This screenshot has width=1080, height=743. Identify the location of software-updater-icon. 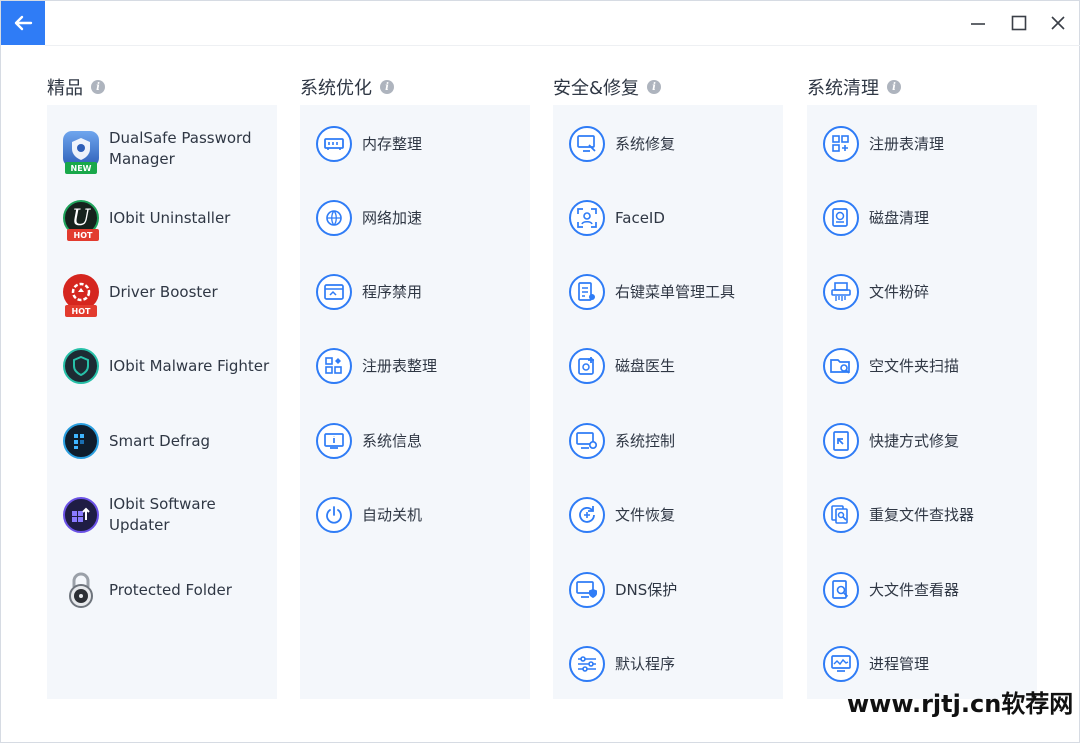
(81, 515).